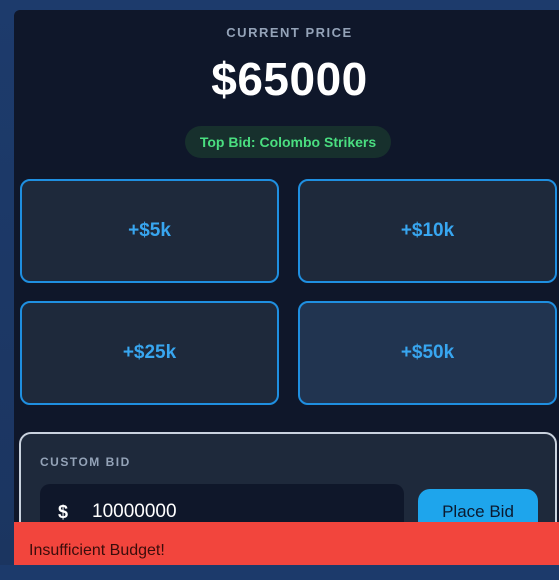 The width and height of the screenshot is (559, 580). Describe the element at coordinates (427, 353) in the screenshot. I see `increment-50k-button: +$50k` at that location.